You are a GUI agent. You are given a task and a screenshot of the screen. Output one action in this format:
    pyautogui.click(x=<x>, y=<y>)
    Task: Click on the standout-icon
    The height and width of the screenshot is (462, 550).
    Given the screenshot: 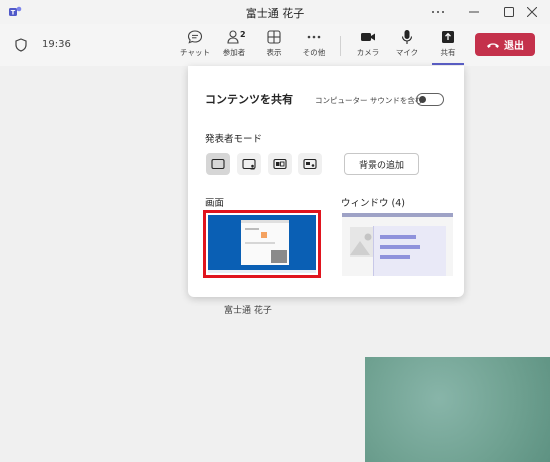 What is the action you would take?
    pyautogui.click(x=249, y=164)
    